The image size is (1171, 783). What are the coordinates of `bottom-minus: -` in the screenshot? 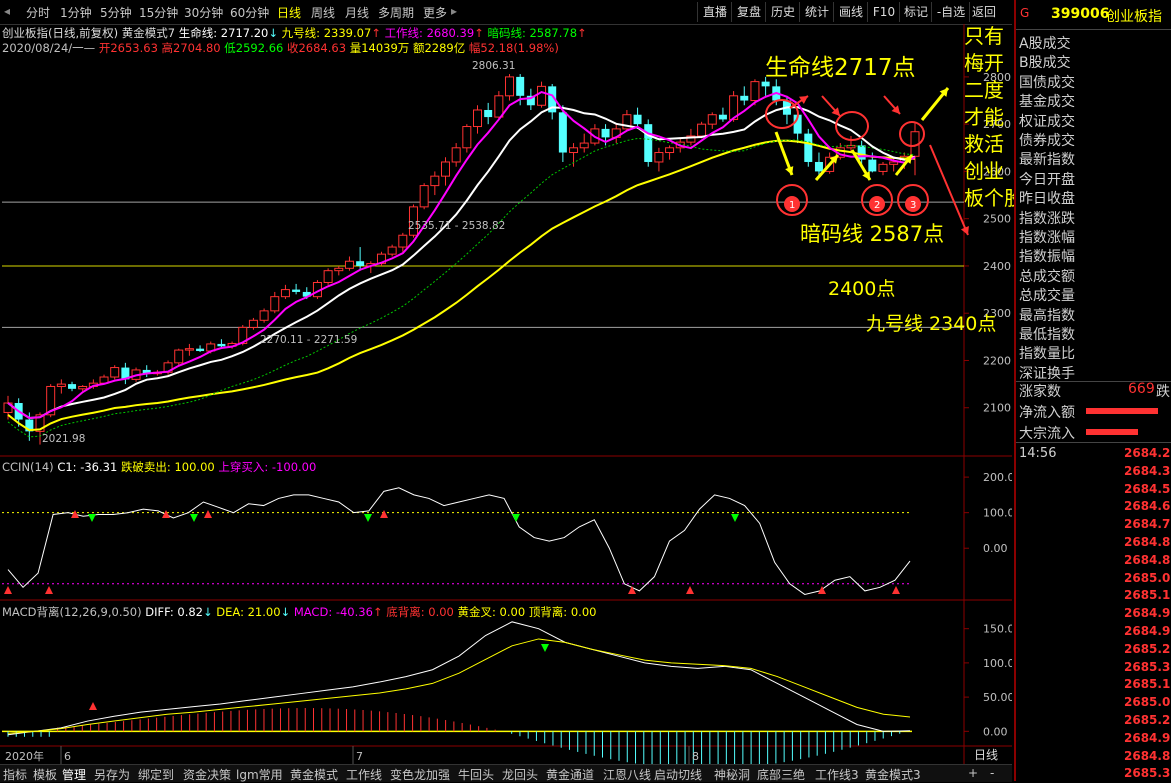 It's located at (992, 773).